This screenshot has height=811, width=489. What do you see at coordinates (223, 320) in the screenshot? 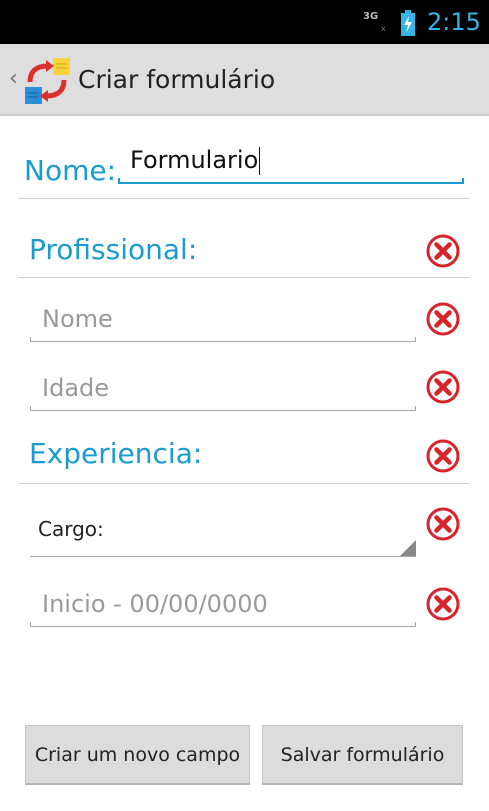
I see `field-nome-input: Nome` at bounding box center [223, 320].